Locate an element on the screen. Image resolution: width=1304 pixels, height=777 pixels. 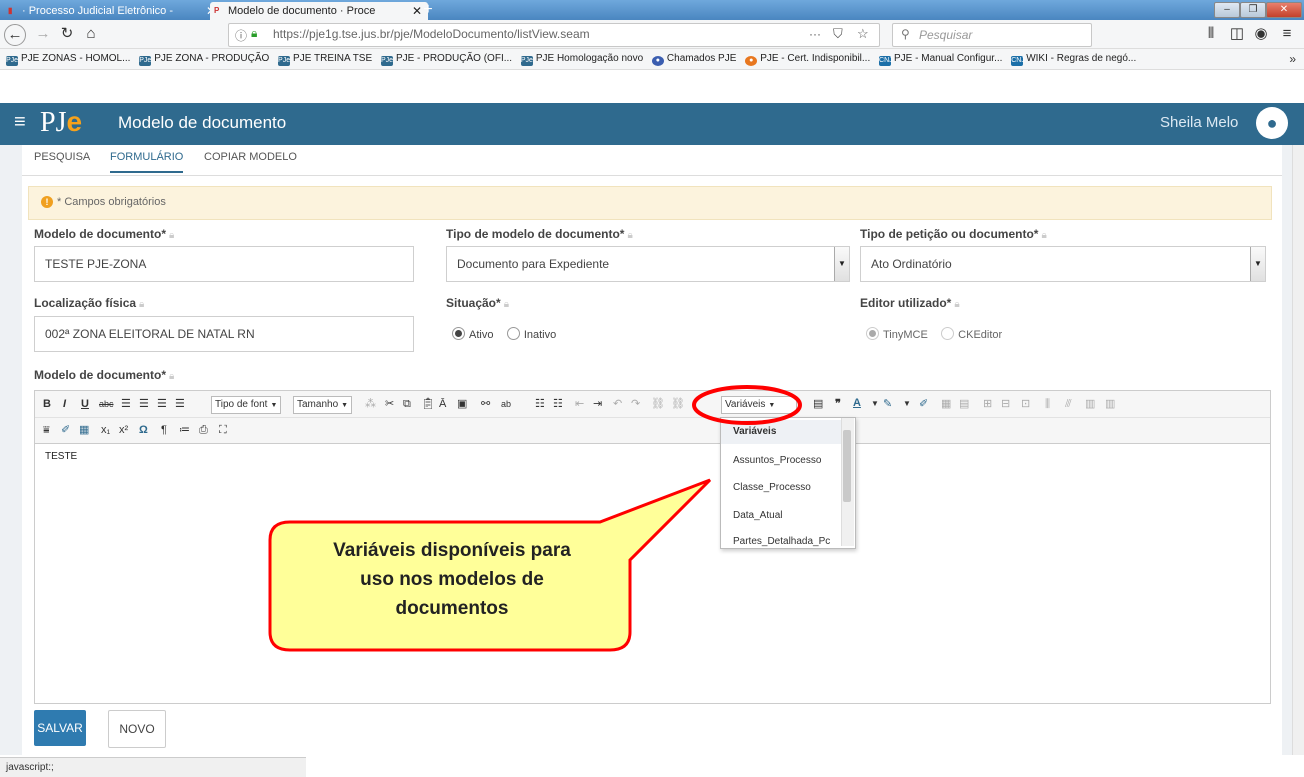
save-button: SALVAR is located at coordinates (60, 728).